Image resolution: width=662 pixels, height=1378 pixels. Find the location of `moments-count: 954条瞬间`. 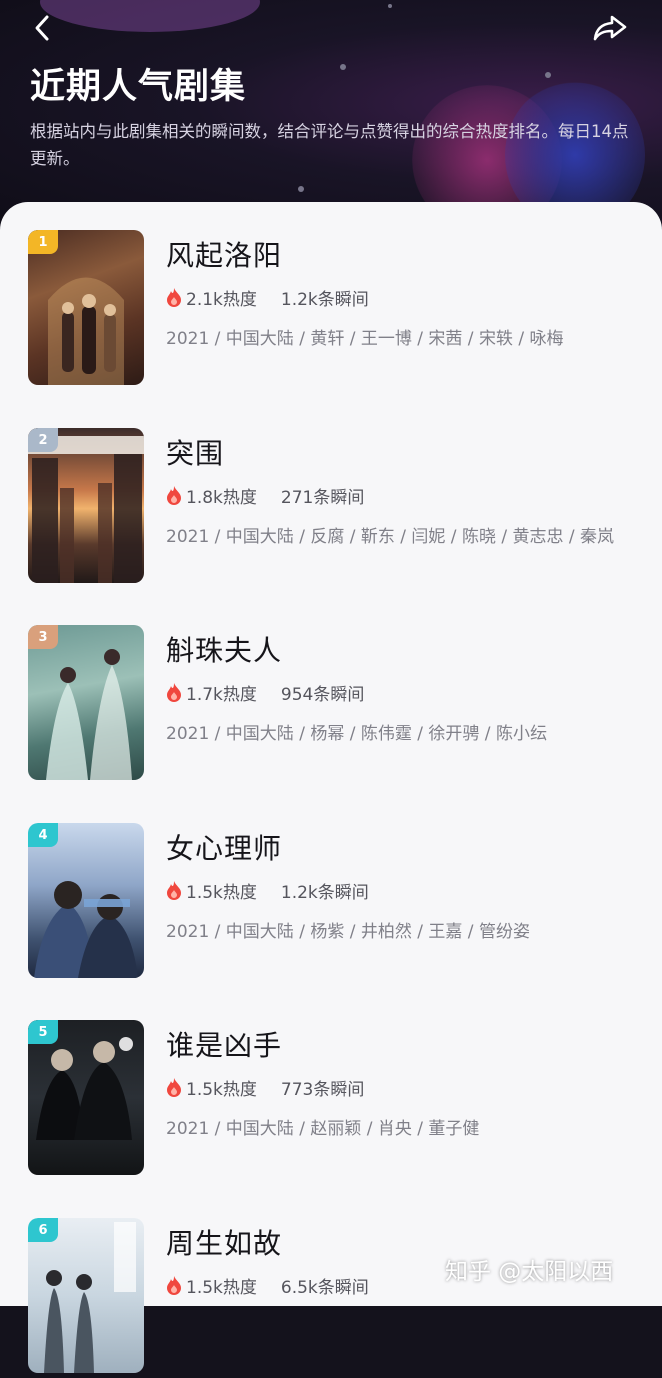

moments-count: 954条瞬间 is located at coordinates (322, 694).